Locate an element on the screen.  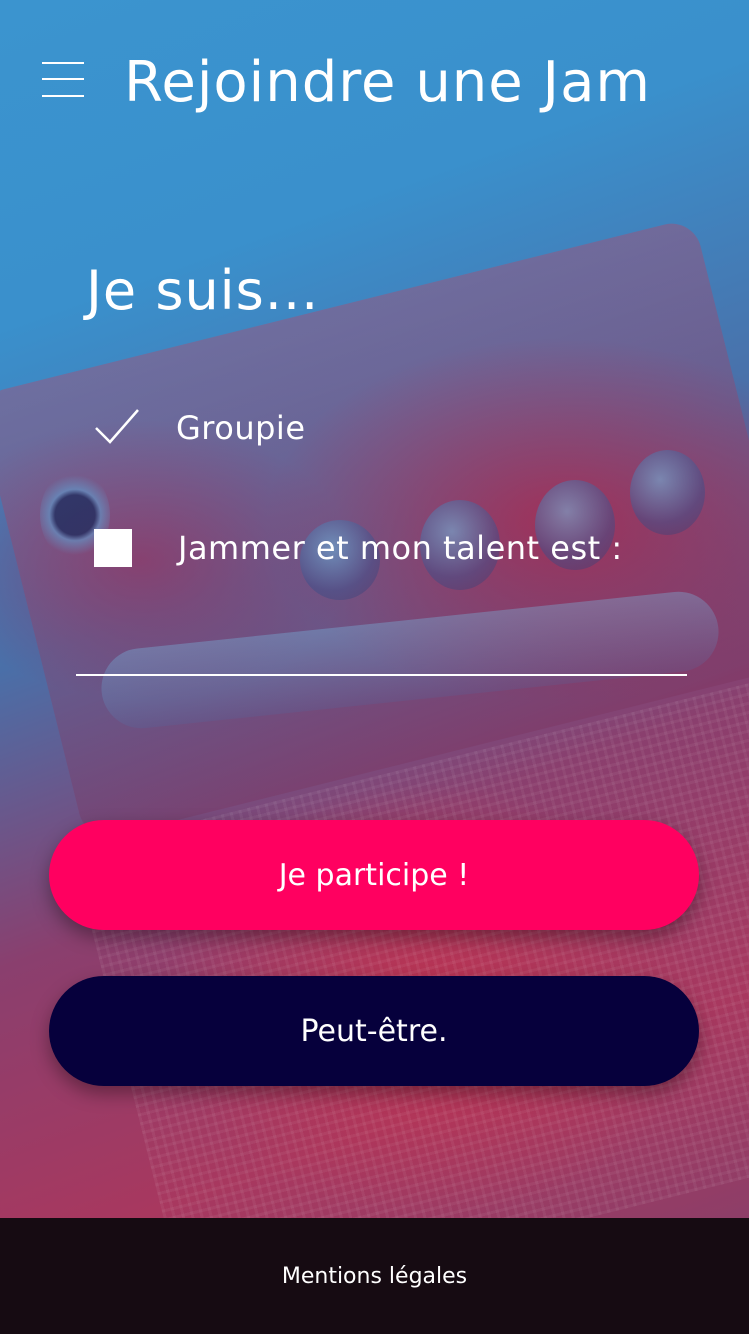
legal-notice-link: Mentions légales is located at coordinates (374, 1276).